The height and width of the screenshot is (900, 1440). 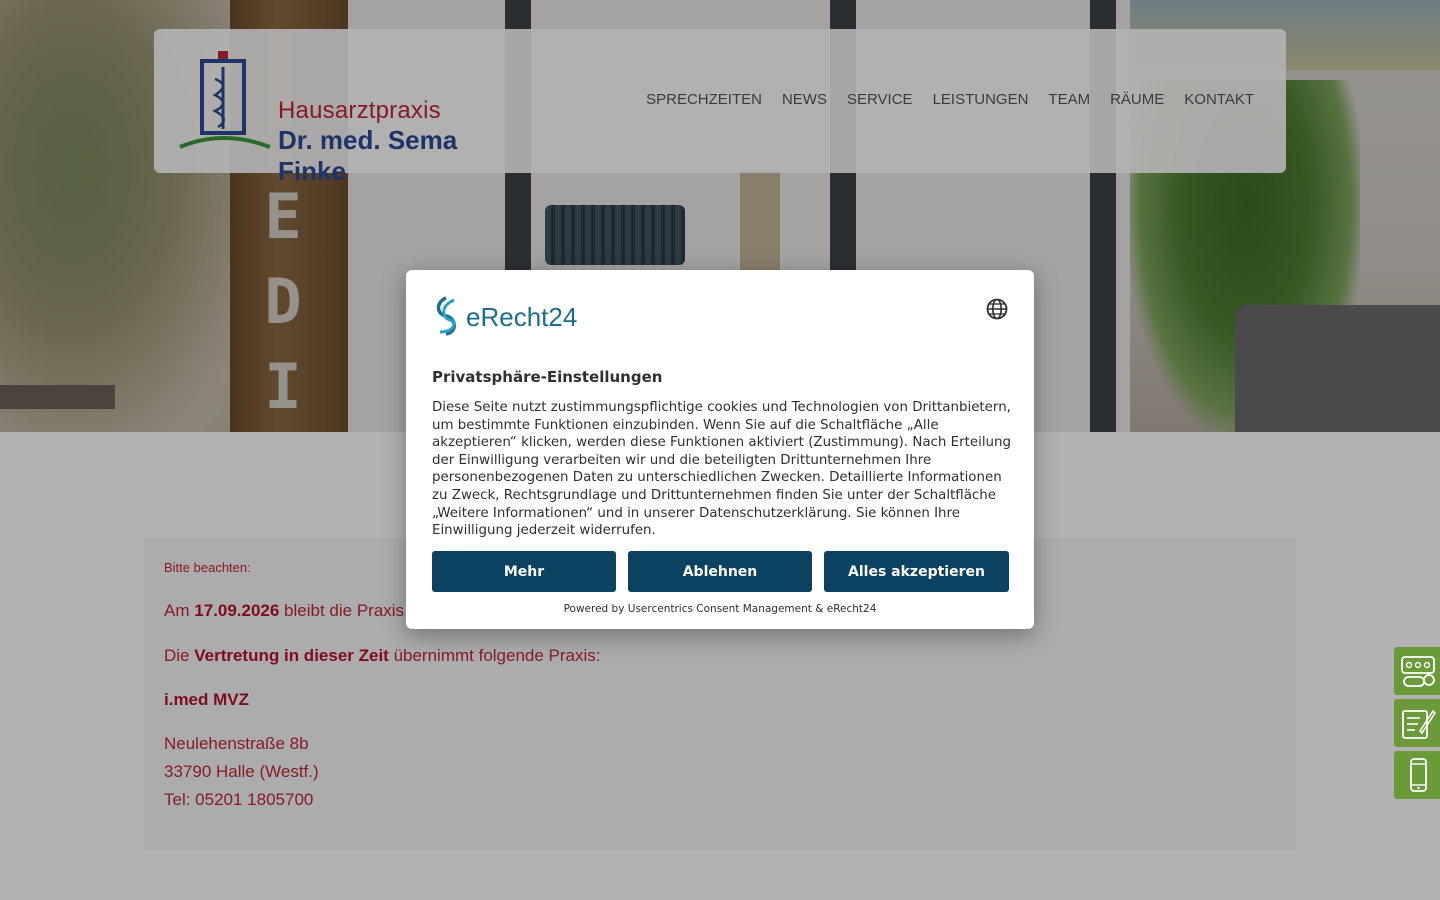 What do you see at coordinates (916, 571) in the screenshot?
I see `accept-all-button: Alles akzeptieren` at bounding box center [916, 571].